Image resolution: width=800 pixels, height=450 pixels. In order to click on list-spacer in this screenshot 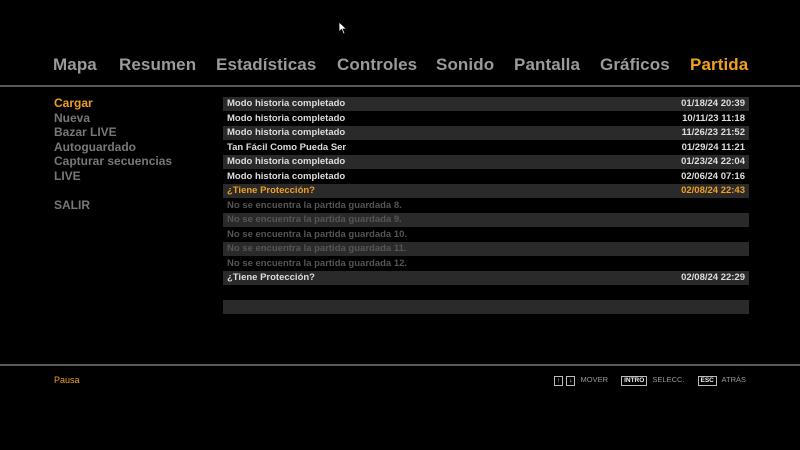, I will do `click(486, 292)`.